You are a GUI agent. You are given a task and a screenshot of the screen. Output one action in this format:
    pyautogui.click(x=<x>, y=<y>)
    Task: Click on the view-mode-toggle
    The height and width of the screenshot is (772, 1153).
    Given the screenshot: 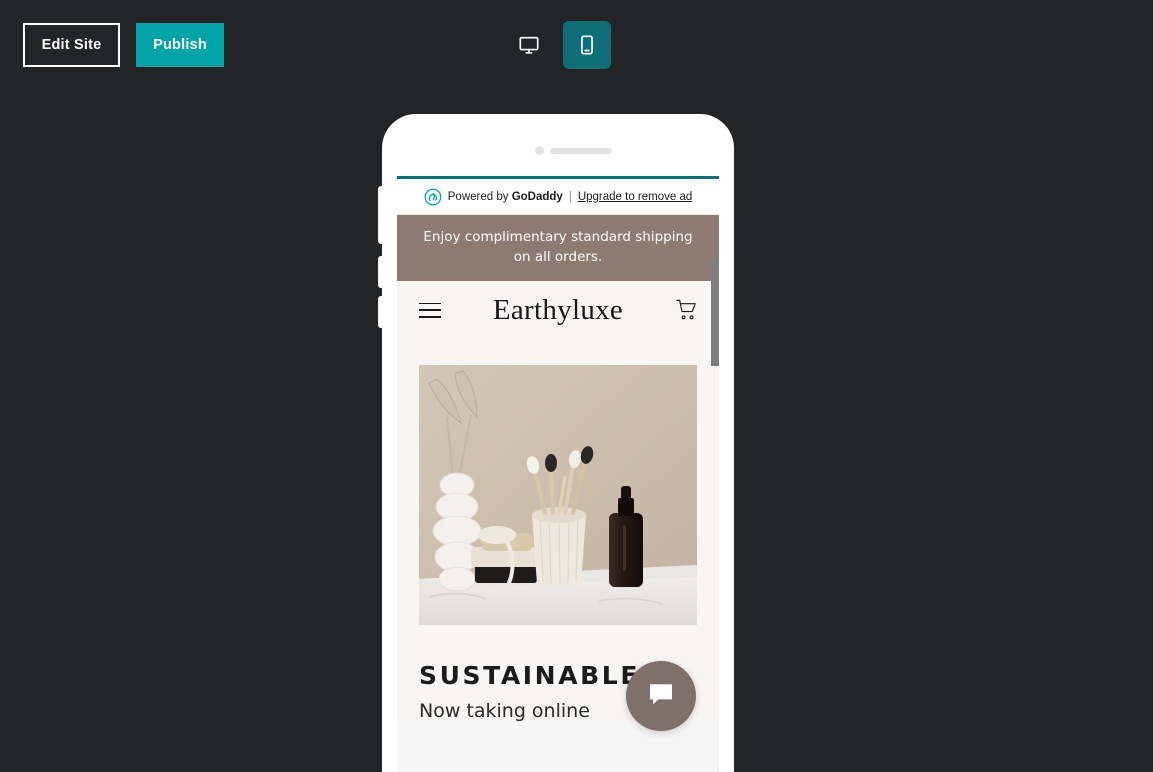 What is the action you would take?
    pyautogui.click(x=558, y=45)
    